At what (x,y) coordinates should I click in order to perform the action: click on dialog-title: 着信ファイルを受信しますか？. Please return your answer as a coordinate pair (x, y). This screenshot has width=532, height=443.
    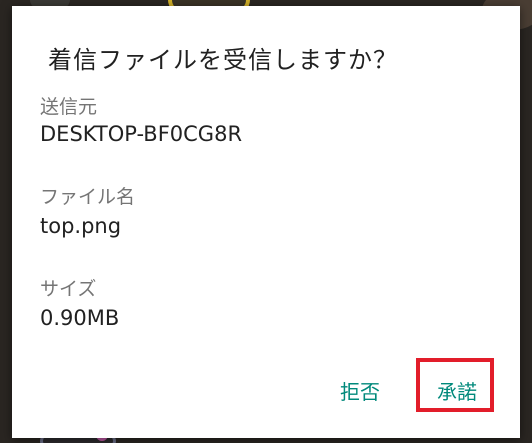
    Looking at the image, I should click on (223, 60).